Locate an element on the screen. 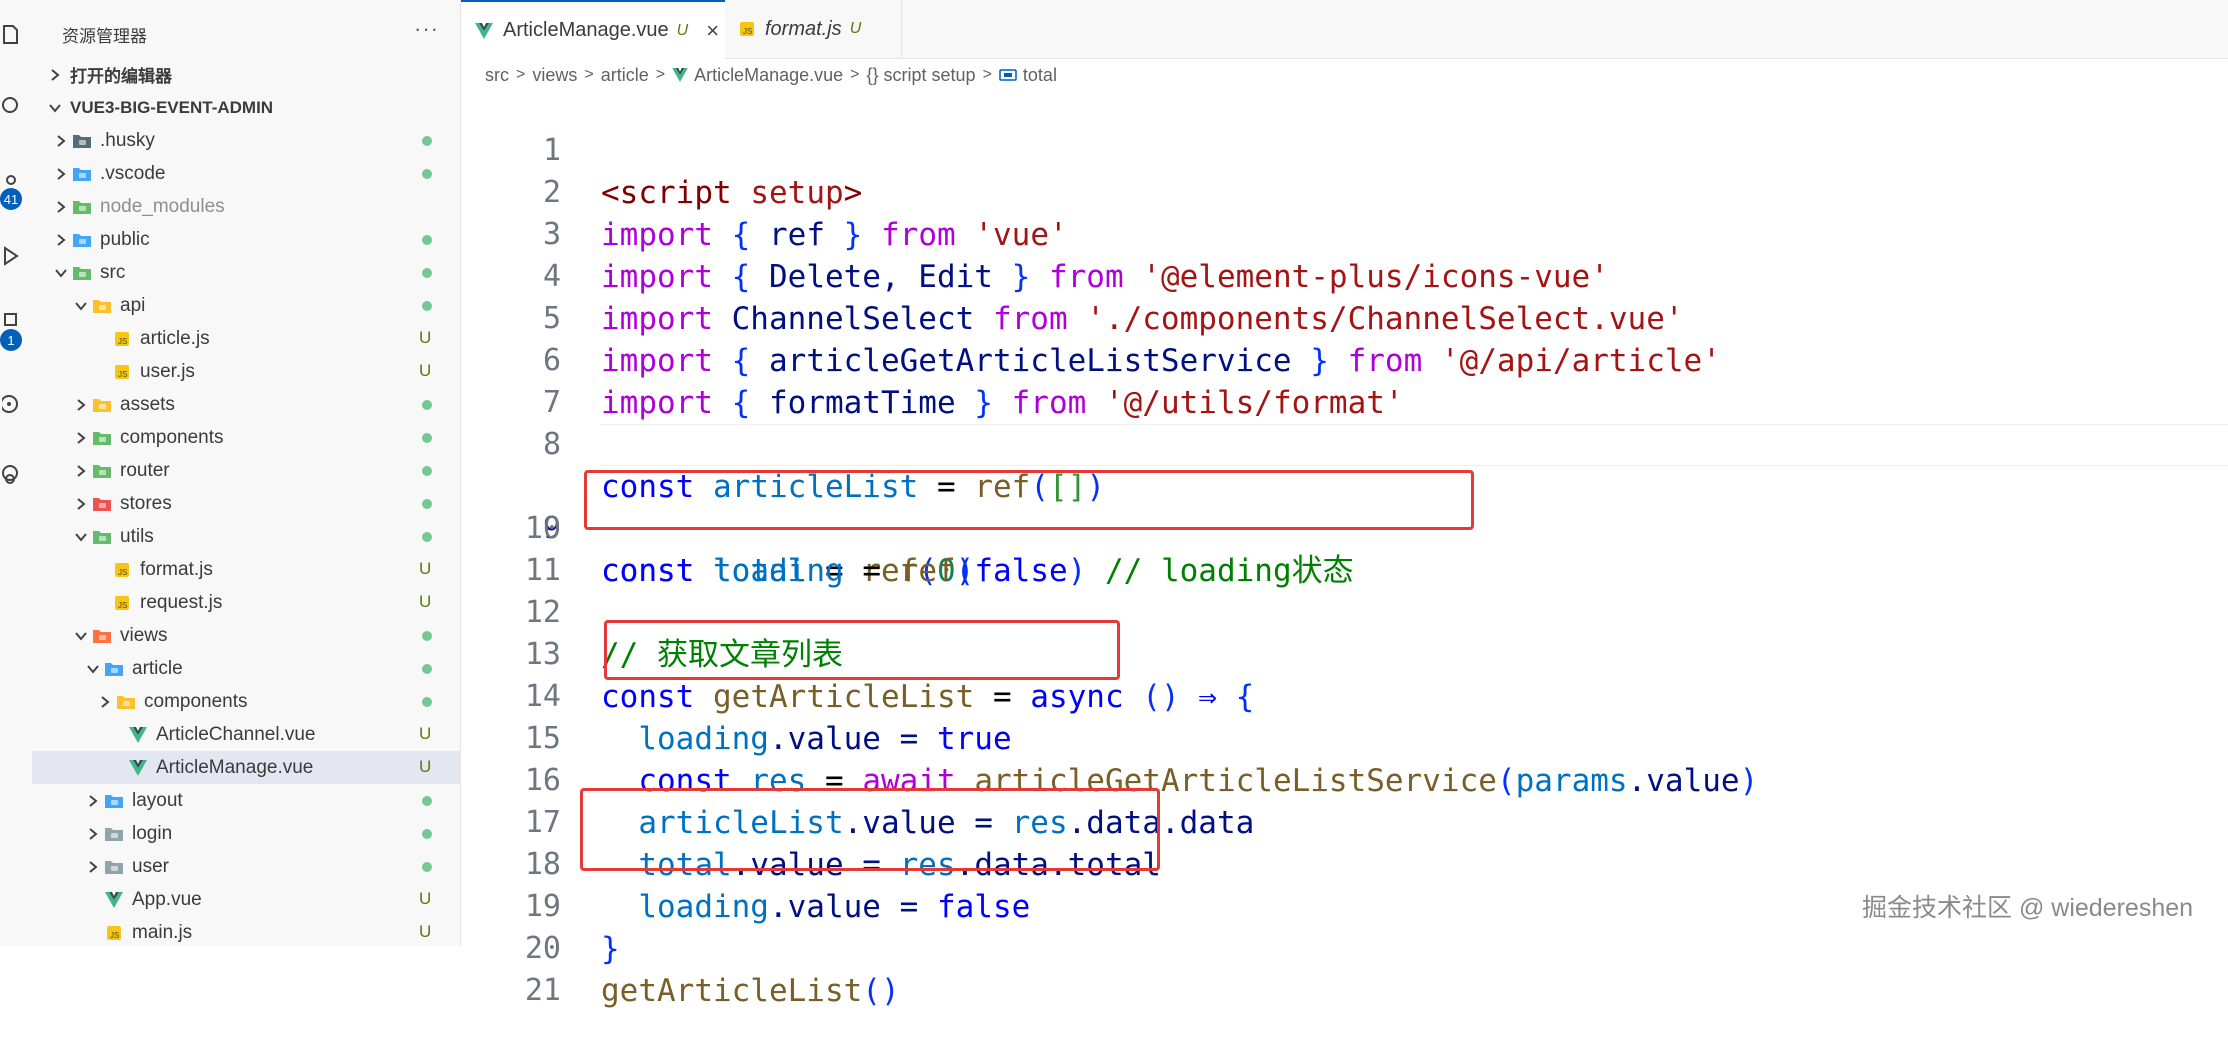 Image resolution: width=2228 pixels, height=1054 pixels. tree-item: login is located at coordinates (246, 833).